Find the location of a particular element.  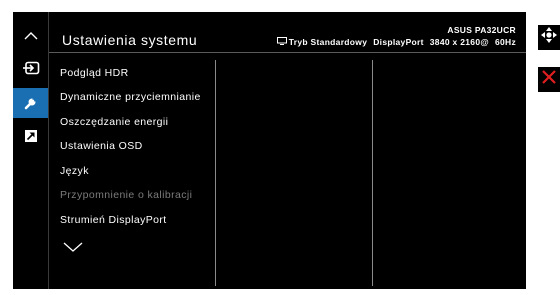

joystick-key is located at coordinates (549, 37).